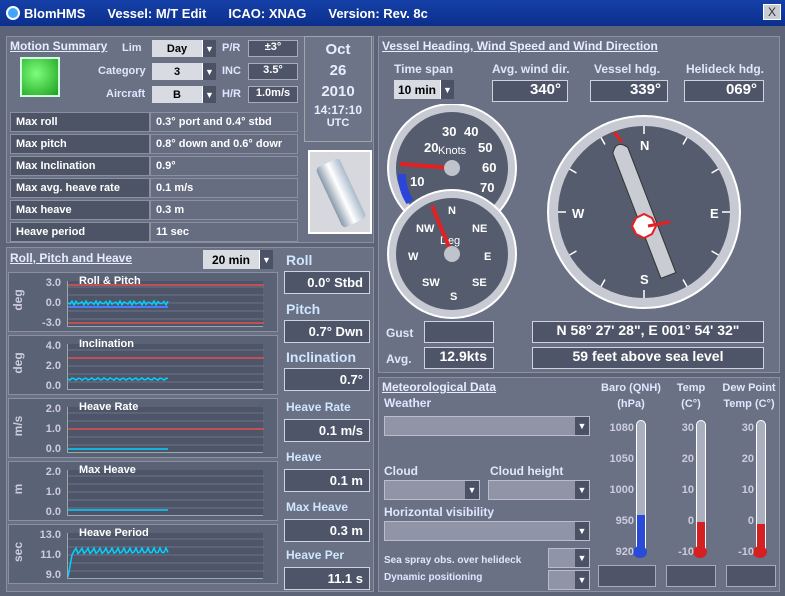  I want to click on close-button: X, so click(772, 12).